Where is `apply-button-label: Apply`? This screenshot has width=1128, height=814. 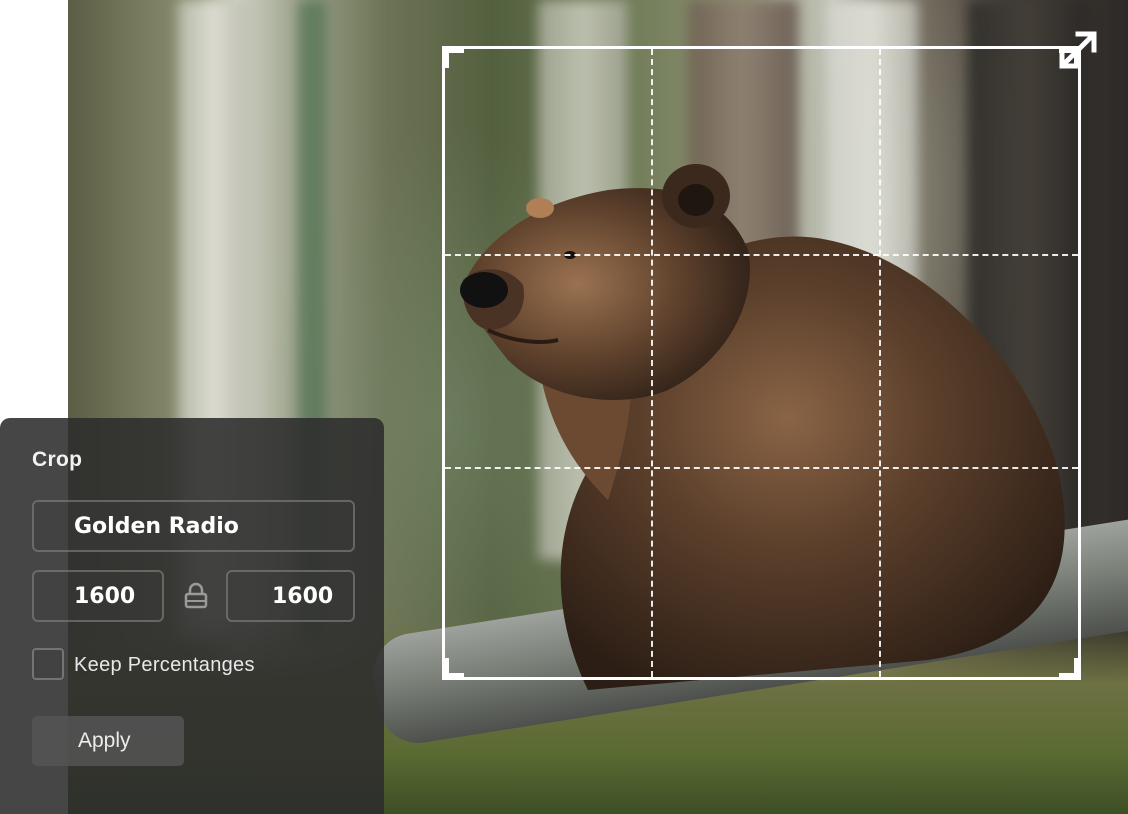 apply-button-label: Apply is located at coordinates (104, 740).